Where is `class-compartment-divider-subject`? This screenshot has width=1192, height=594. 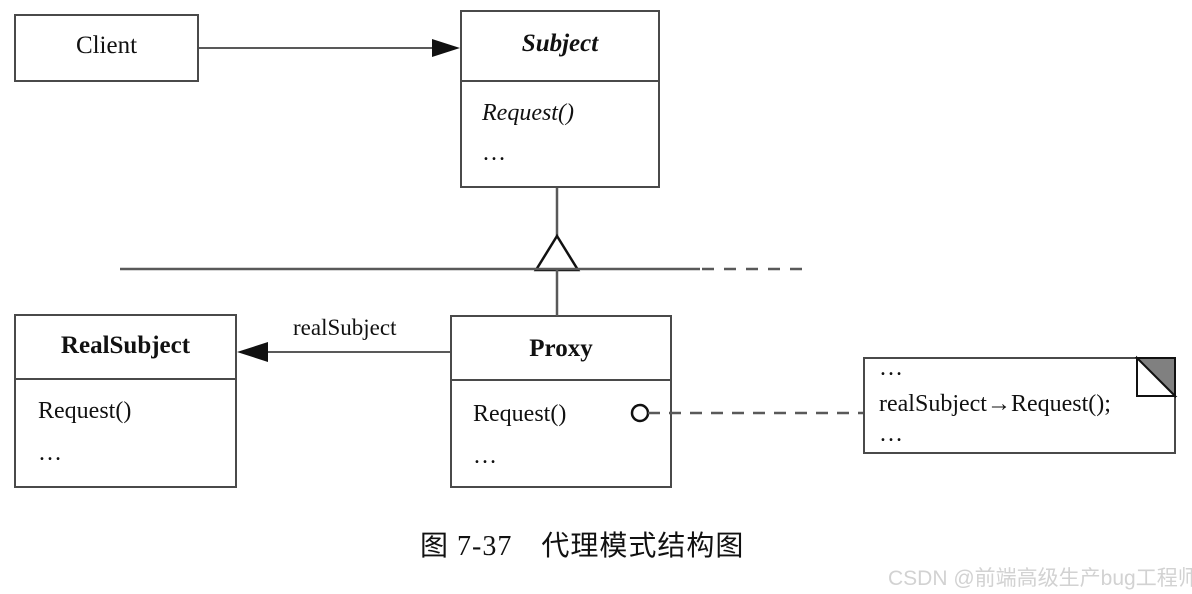
class-compartment-divider-subject is located at coordinates (560, 81).